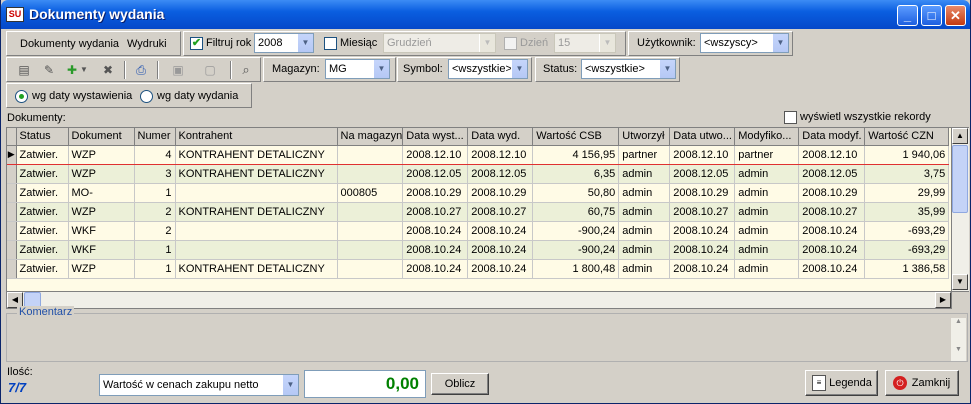 This screenshot has width=971, height=404. What do you see at coordinates (576, 231) in the screenshot?
I see `table-cell: -900,24` at bounding box center [576, 231].